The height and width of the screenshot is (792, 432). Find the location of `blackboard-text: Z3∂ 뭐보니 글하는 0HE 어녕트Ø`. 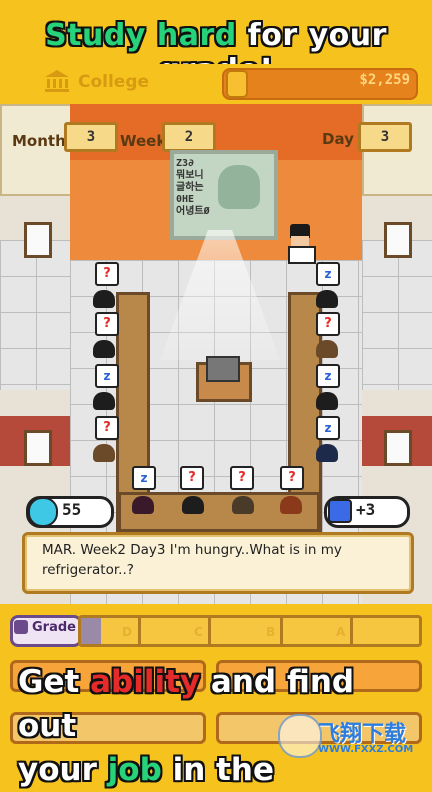

blackboard-text: Z3∂ 뭐보니 글하는 0HE 어녕트Ø is located at coordinates (193, 187).